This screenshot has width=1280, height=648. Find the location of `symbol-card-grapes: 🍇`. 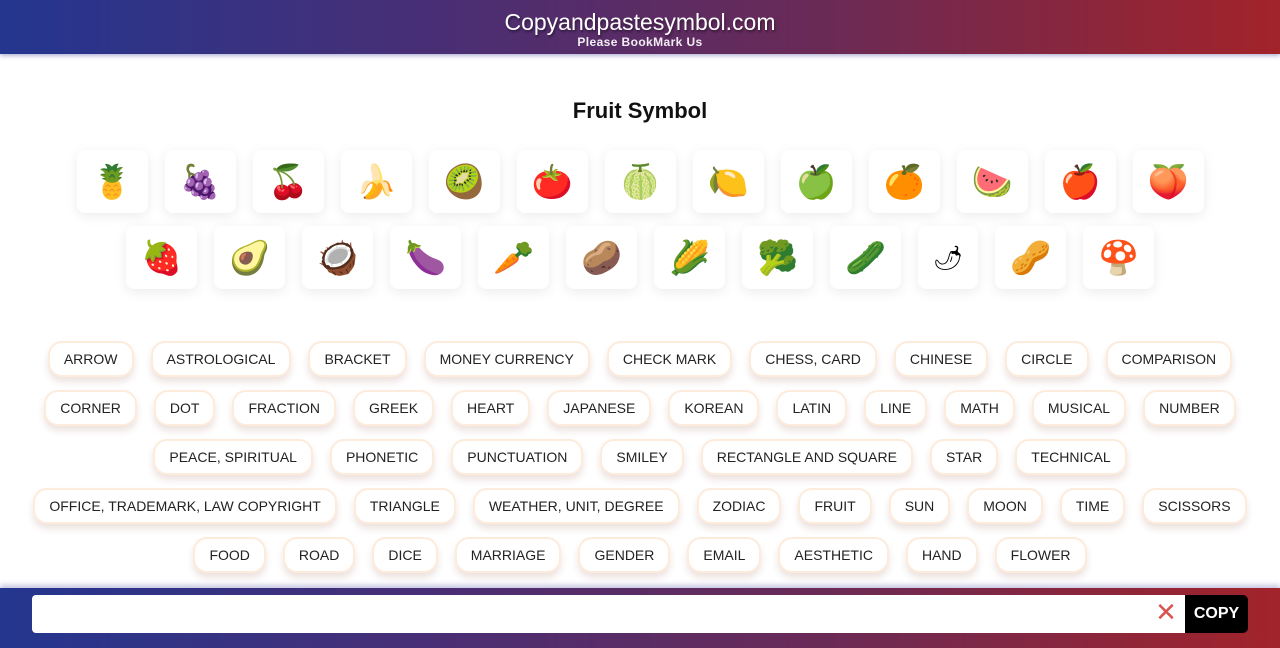

symbol-card-grapes: 🍇 is located at coordinates (200, 181).